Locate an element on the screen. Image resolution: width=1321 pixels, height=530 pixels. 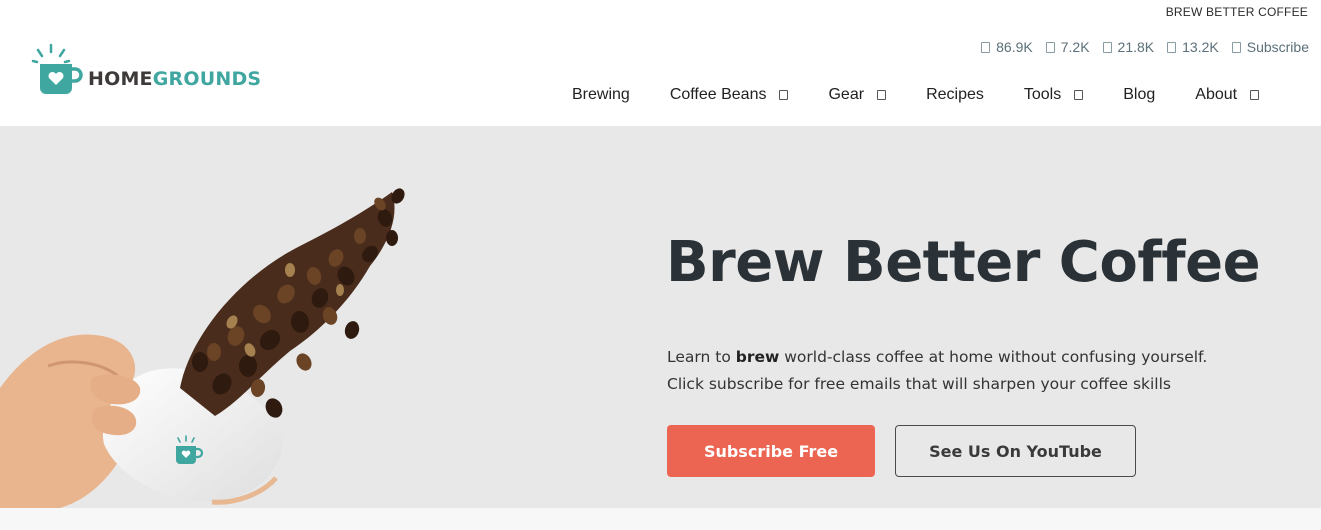
nav-label: Blog is located at coordinates (1139, 94).